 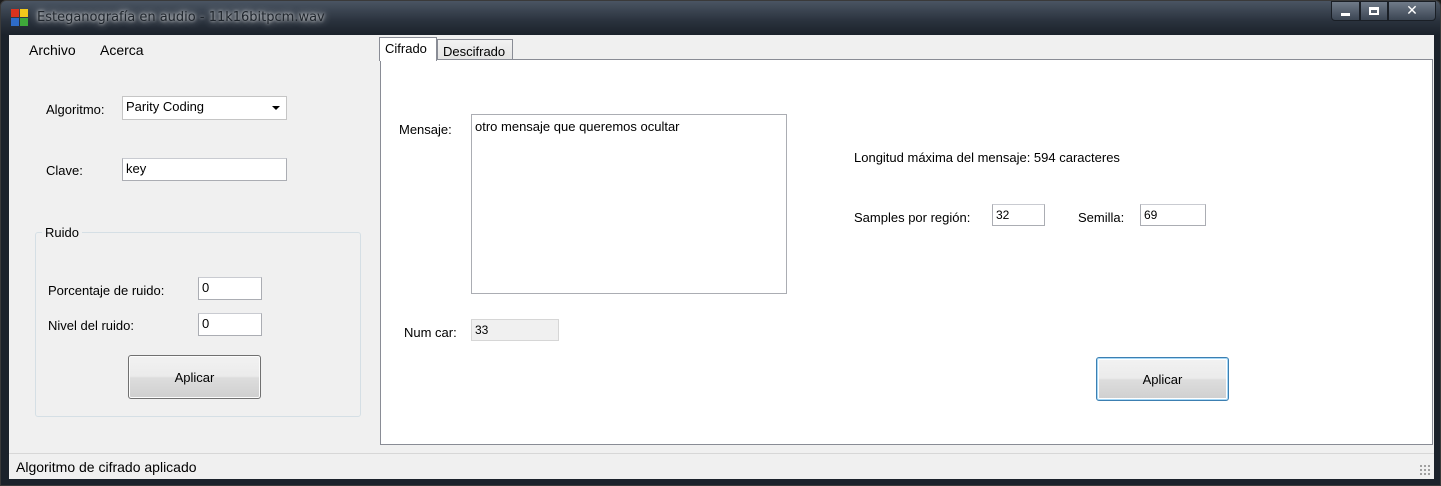 I want to click on ruido-groupbox-title: Ruido, so click(x=62, y=232).